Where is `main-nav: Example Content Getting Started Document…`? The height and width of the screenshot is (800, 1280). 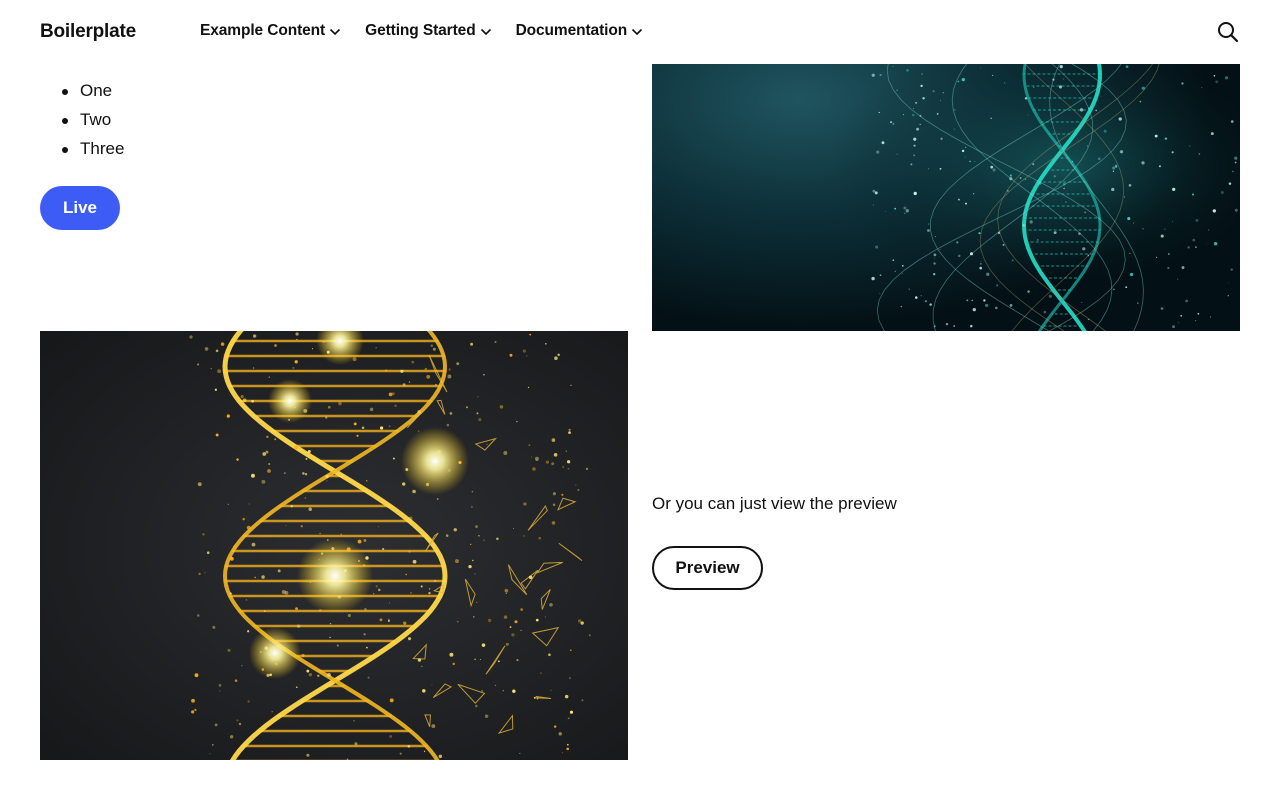
main-nav: Example Content Getting Started Document… is located at coordinates (421, 31).